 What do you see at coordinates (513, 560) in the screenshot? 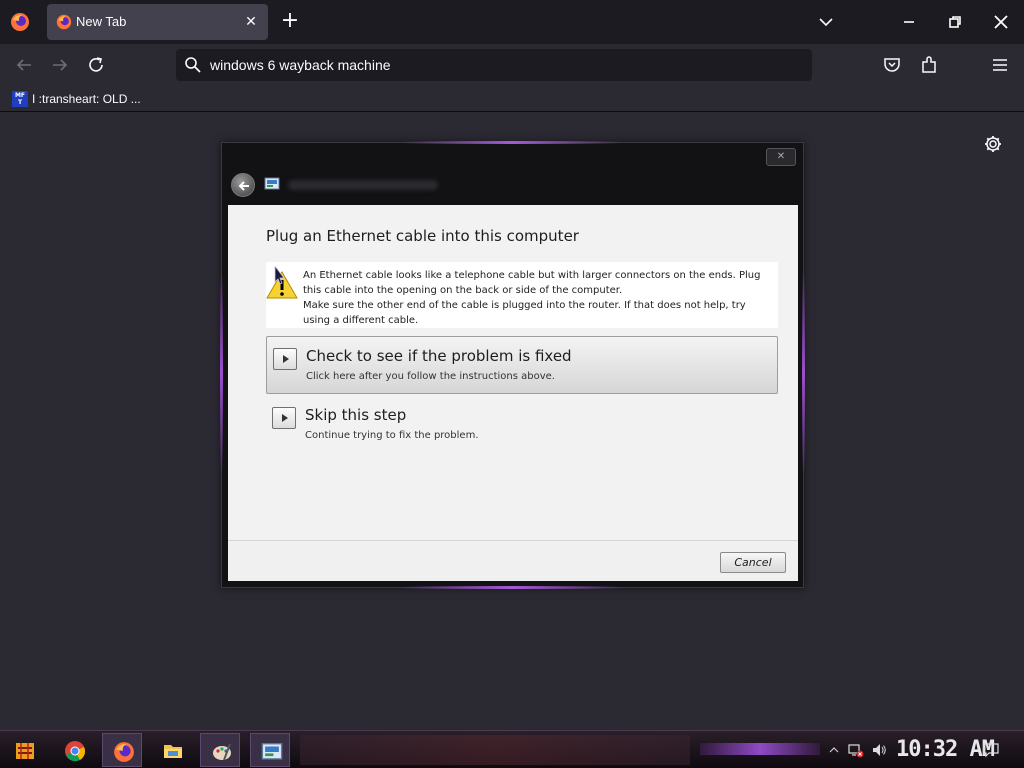
I see `dialog-footer: Cancel` at bounding box center [513, 560].